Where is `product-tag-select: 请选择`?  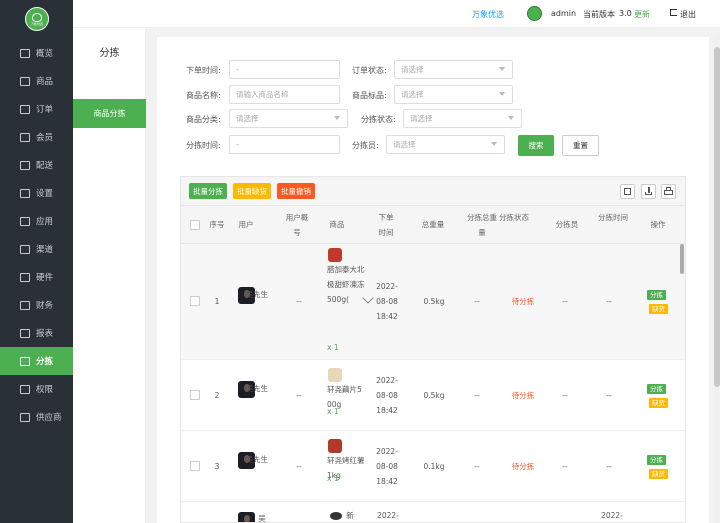
product-tag-select: 请选择 is located at coordinates (453, 94).